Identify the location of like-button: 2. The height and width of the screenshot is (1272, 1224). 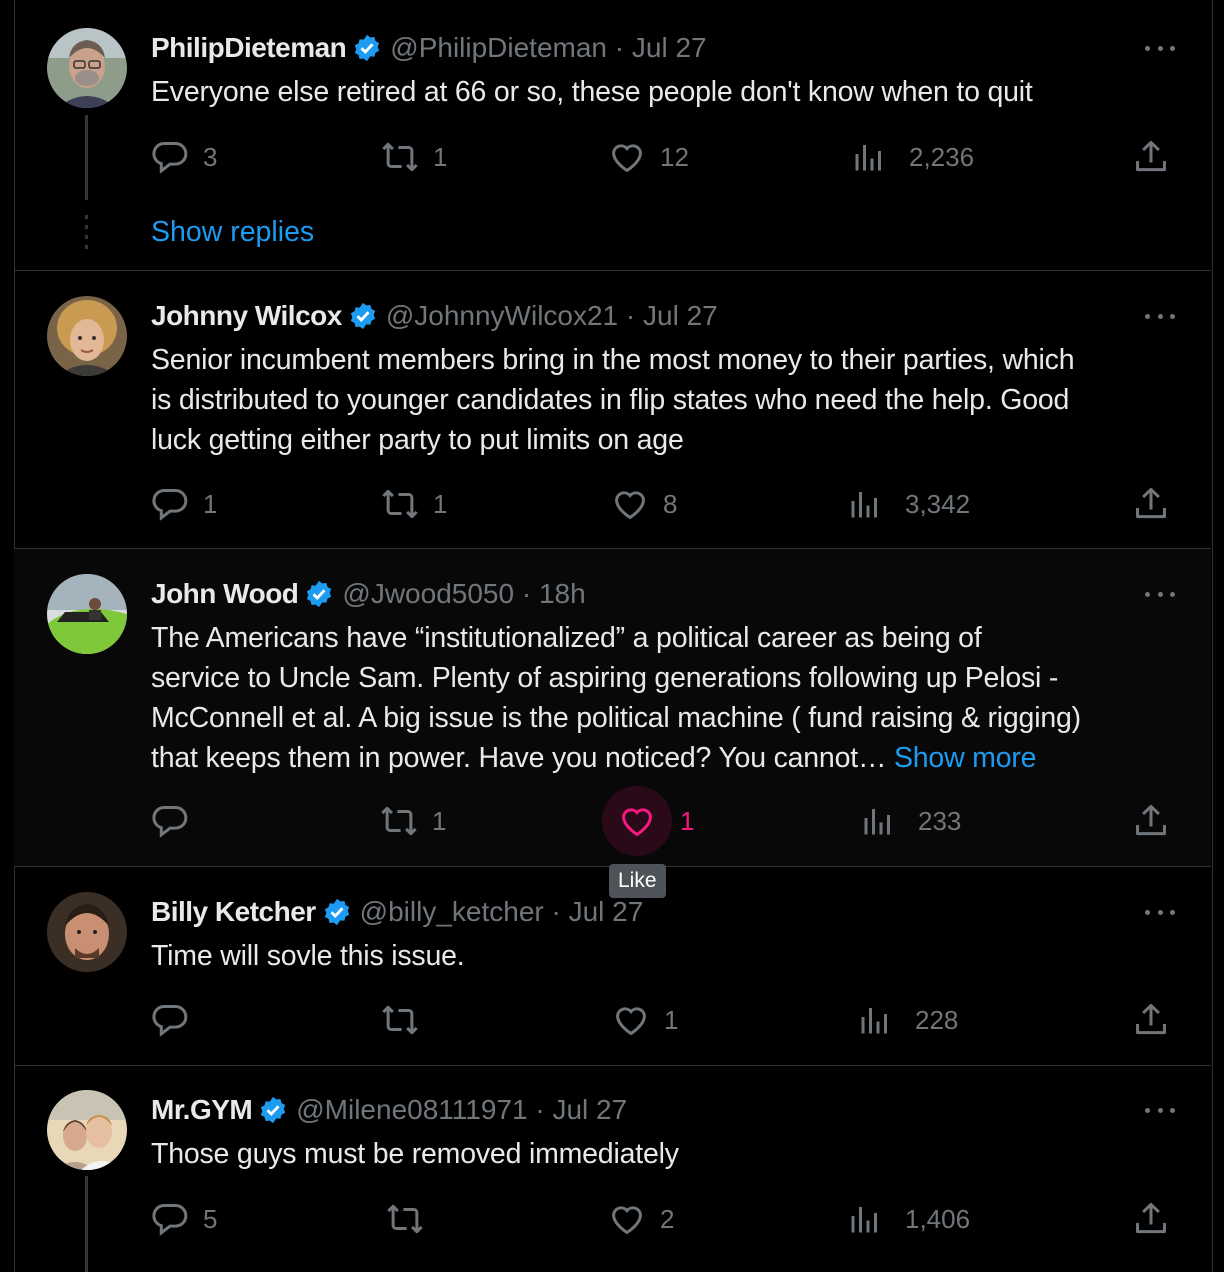
(641, 1219).